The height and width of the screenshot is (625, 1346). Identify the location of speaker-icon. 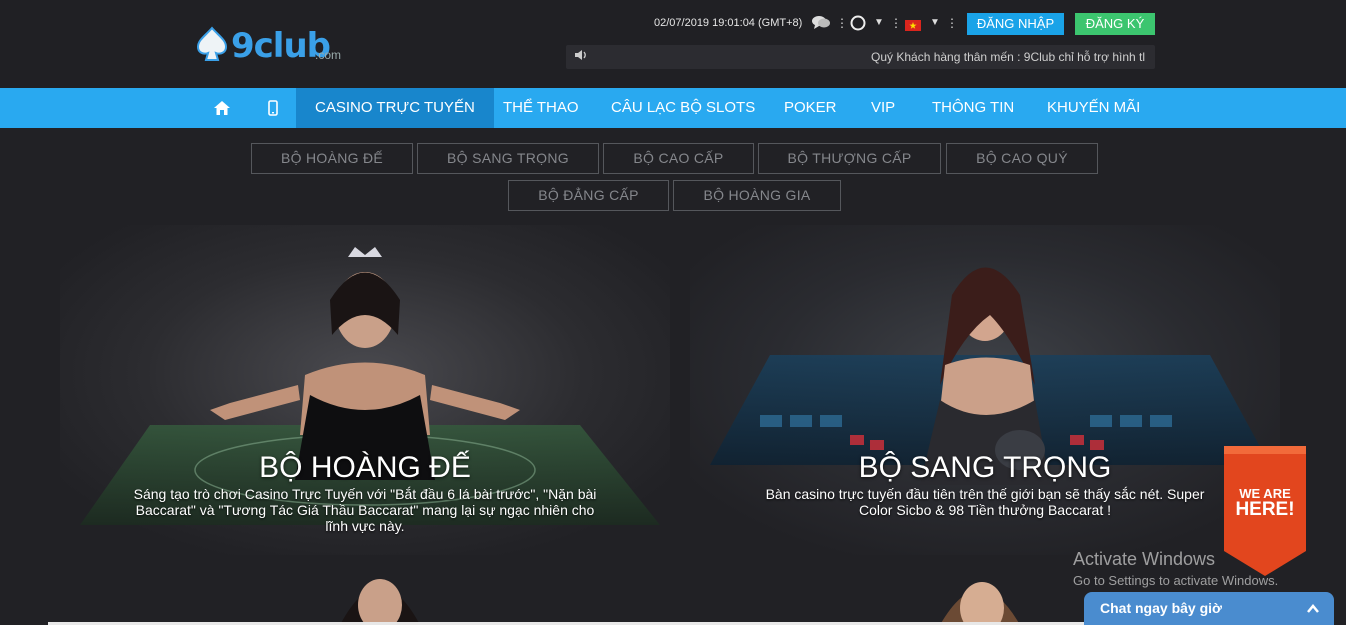
(581, 56).